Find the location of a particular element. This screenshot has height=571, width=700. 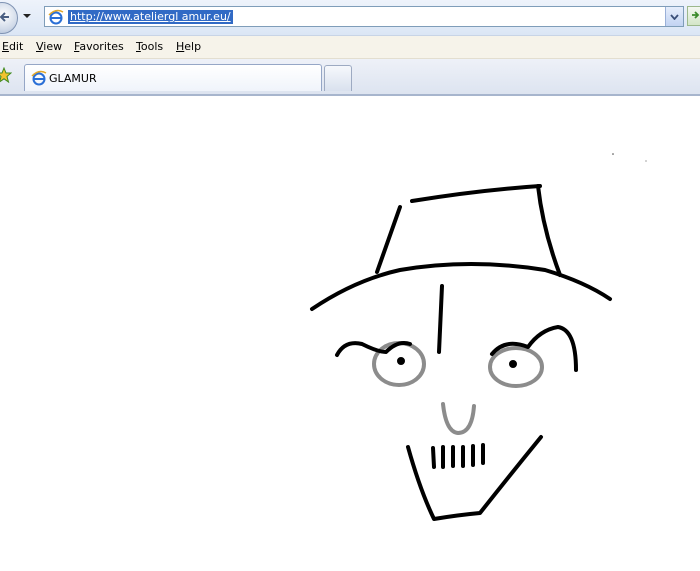

menu-tools: Tools is located at coordinates (149, 47).